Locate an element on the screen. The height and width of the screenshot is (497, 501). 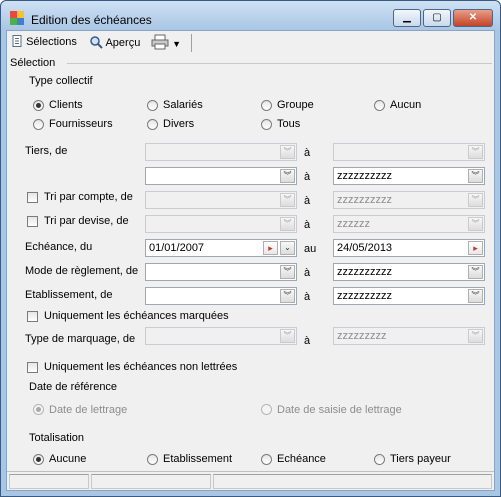
radio-groupe-label: Groupe is located at coordinates (295, 105).